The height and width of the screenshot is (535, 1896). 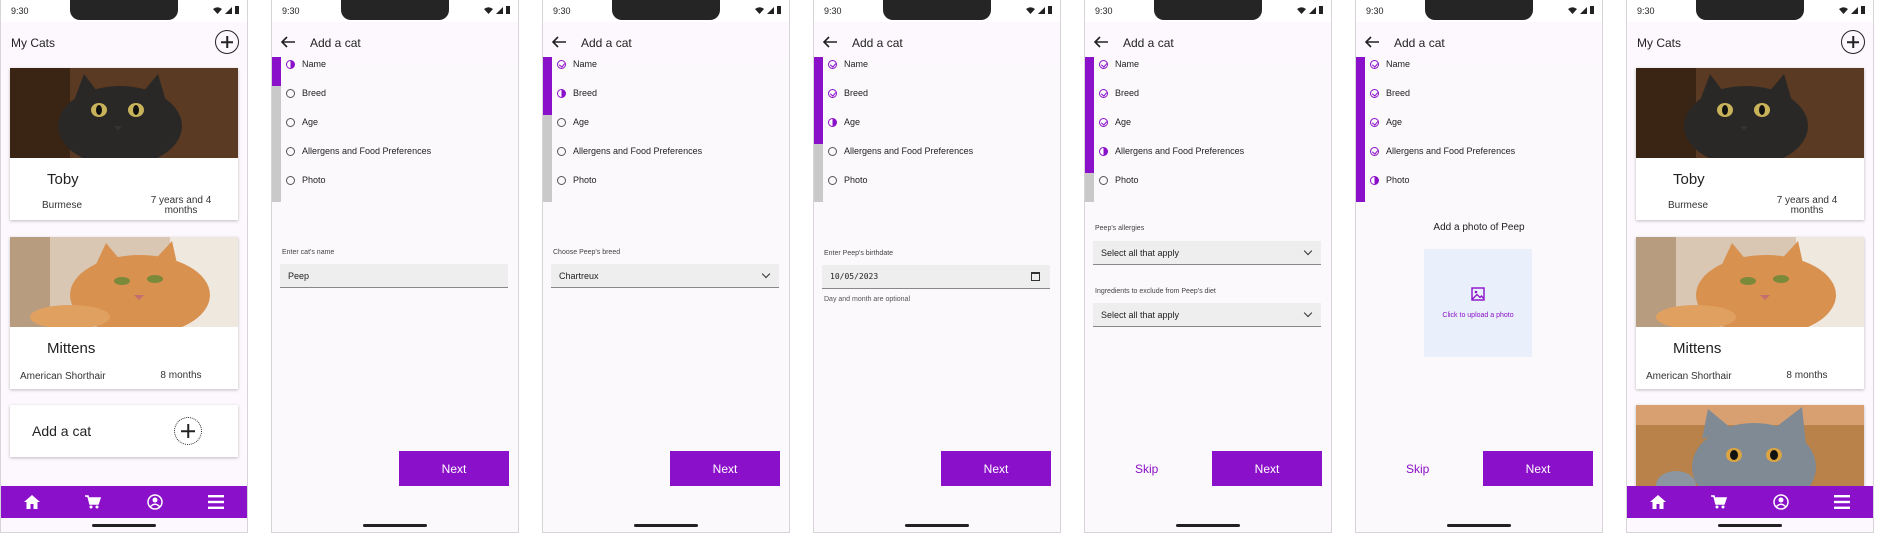 I want to click on cat-card-peep, so click(x=1750, y=450).